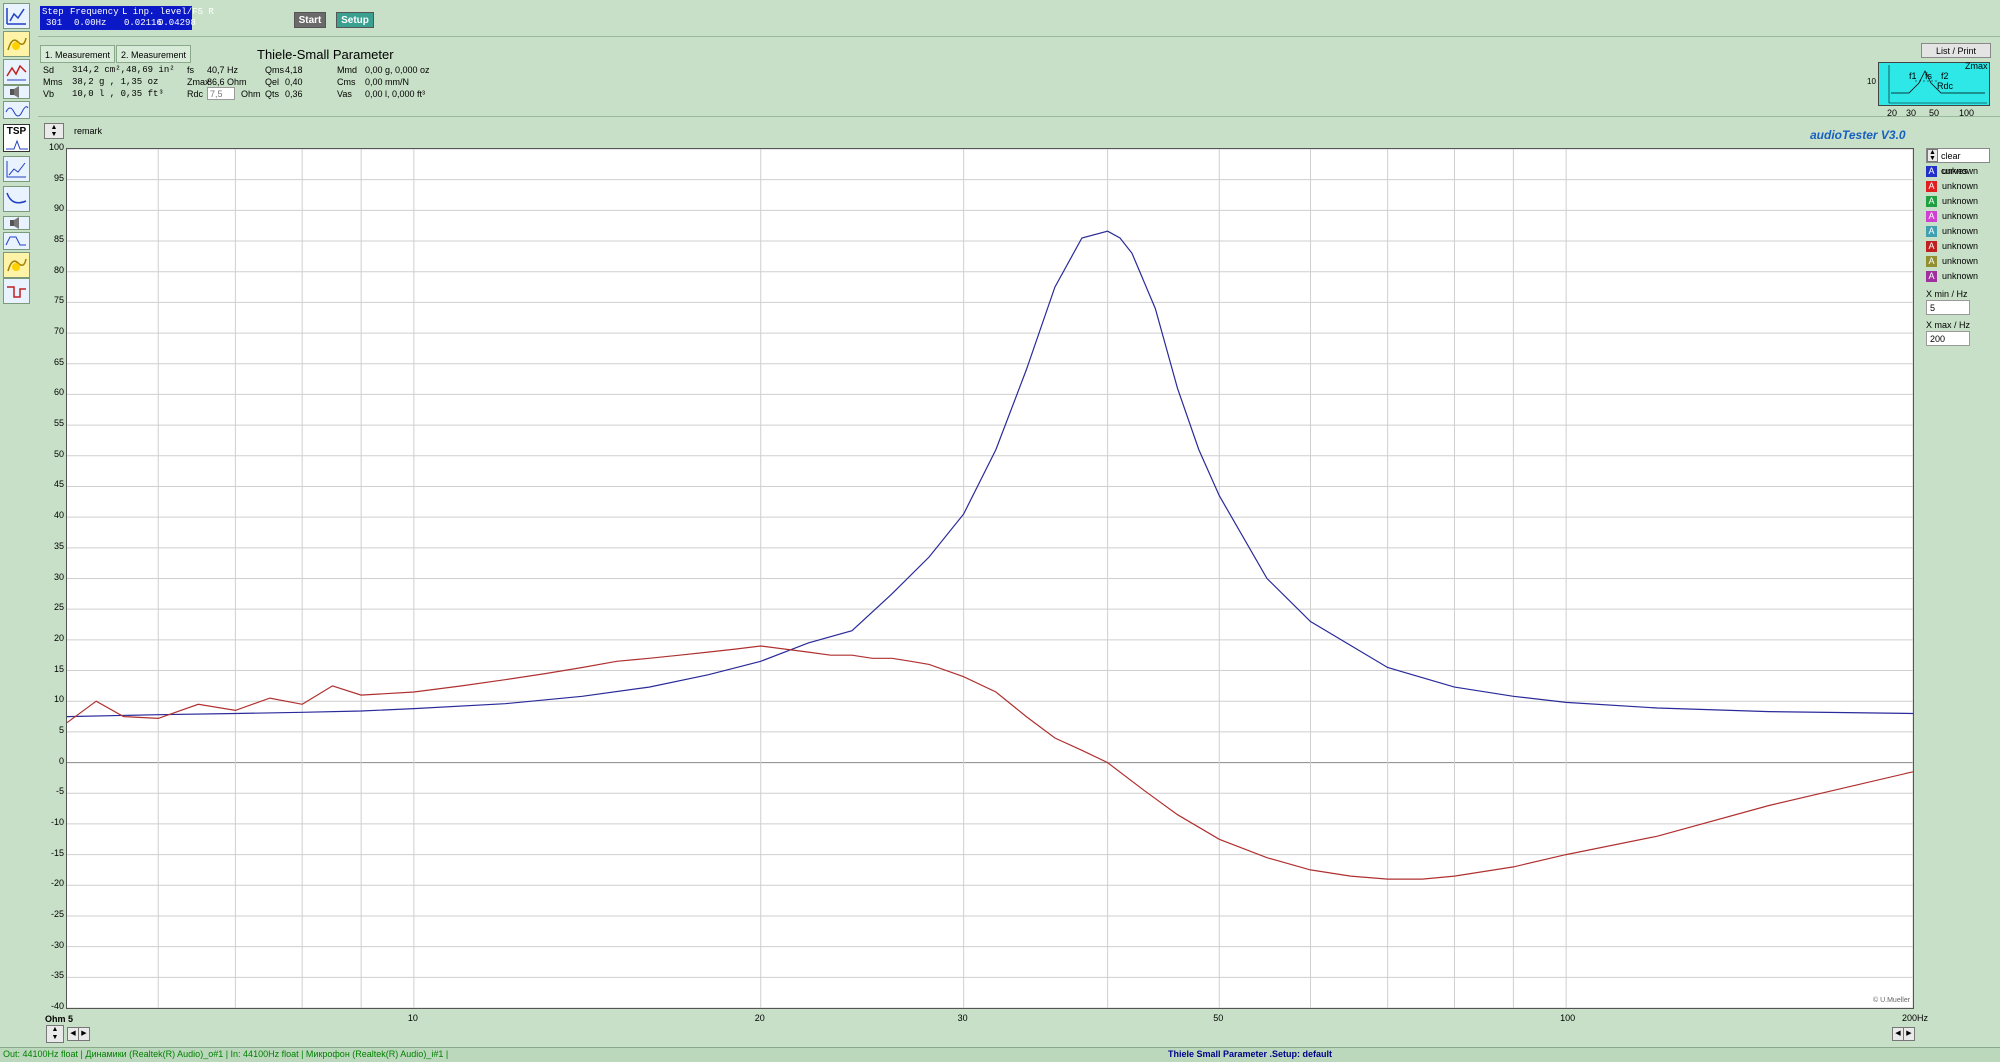 This screenshot has height=1062, width=2000. What do you see at coordinates (58, 545) in the screenshot?
I see `y-tick-label: 35` at bounding box center [58, 545].